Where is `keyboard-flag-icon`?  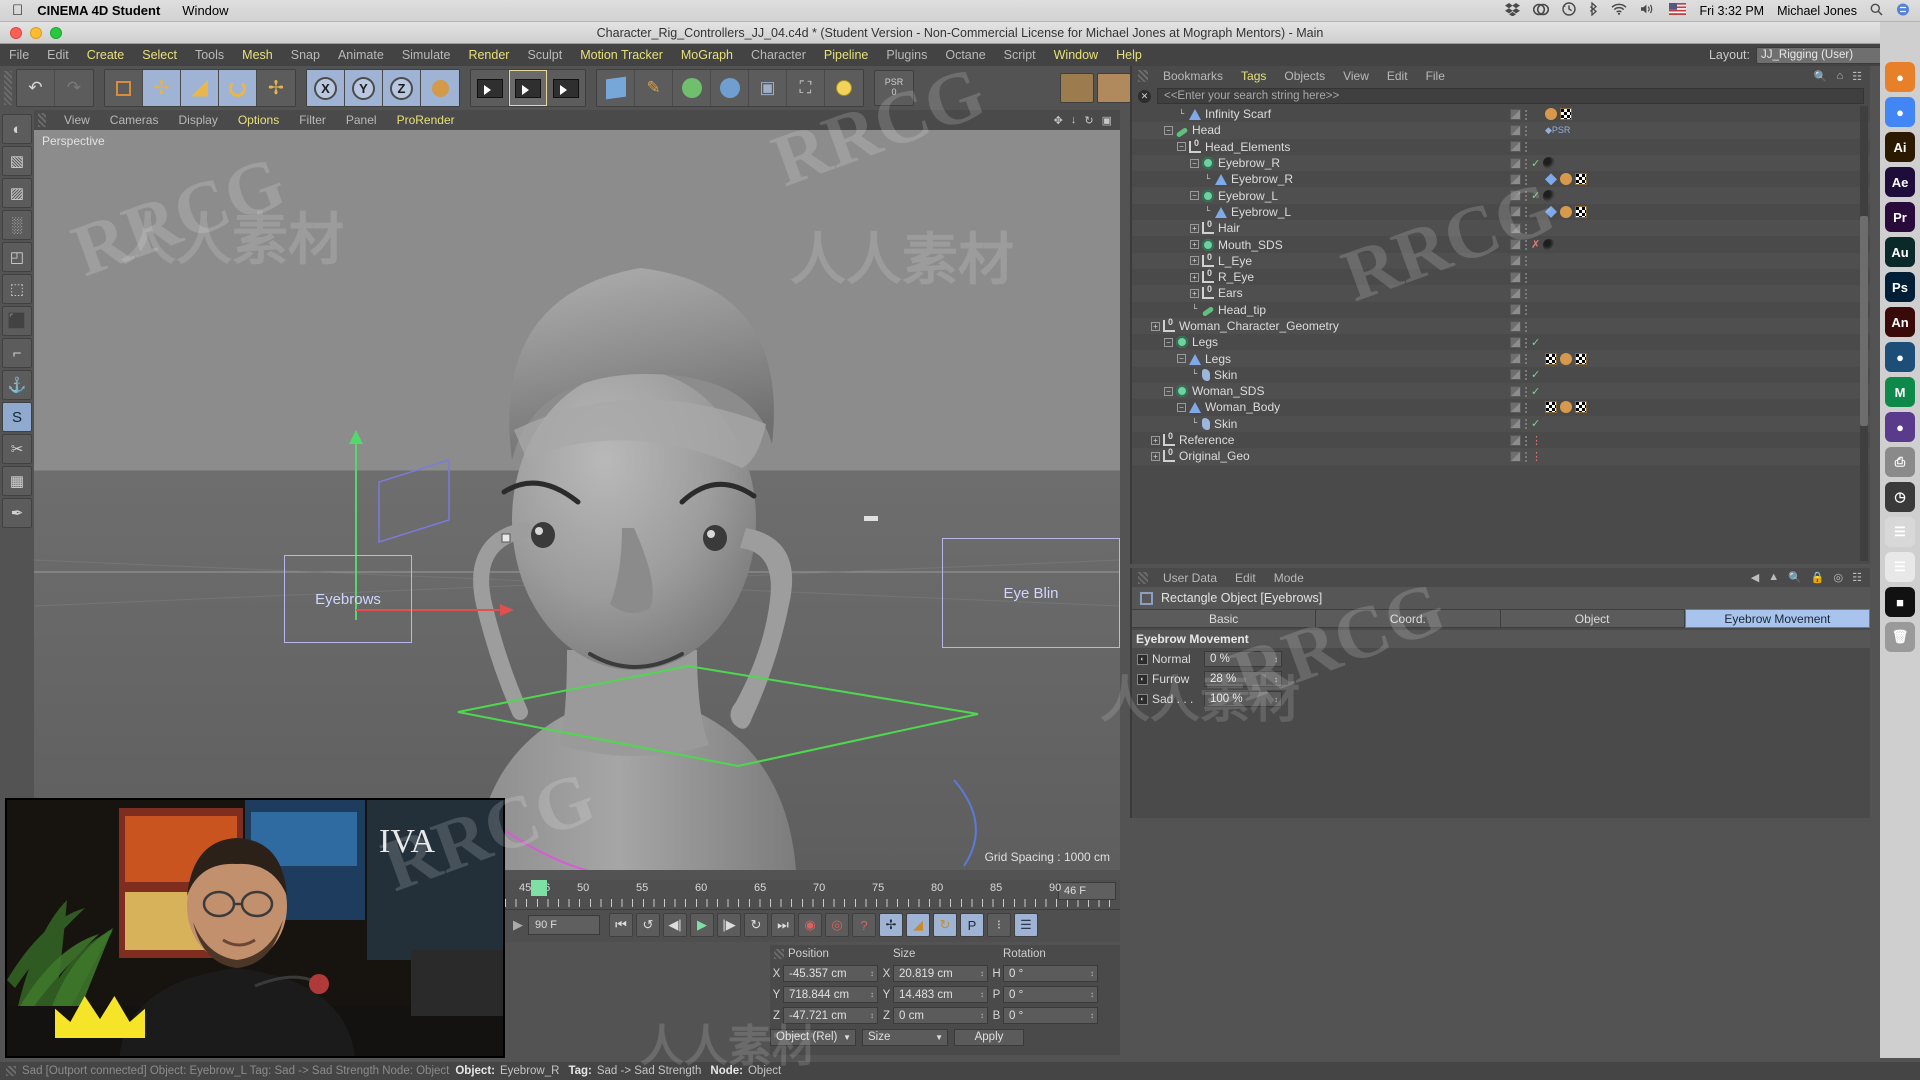
keyboard-flag-icon is located at coordinates (1678, 10).